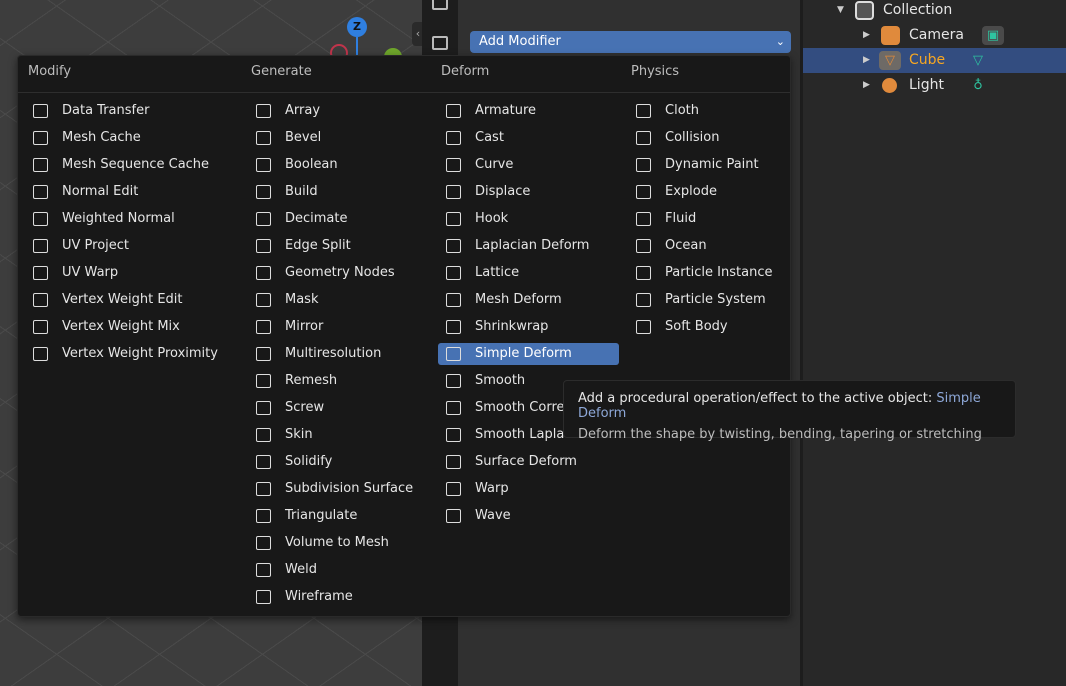 The image size is (1066, 686). What do you see at coordinates (453, 327) in the screenshot?
I see `shrinkwrap-icon` at bounding box center [453, 327].